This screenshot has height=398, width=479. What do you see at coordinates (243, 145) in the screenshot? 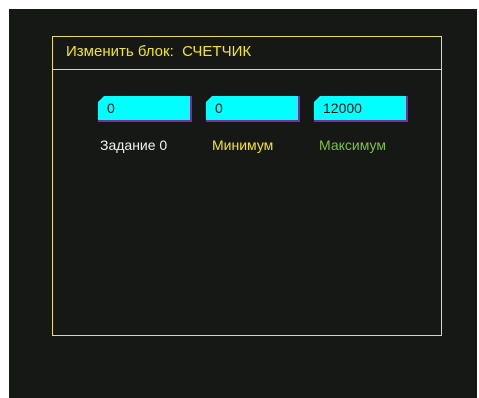
I see `minimum-label: Минимум` at bounding box center [243, 145].